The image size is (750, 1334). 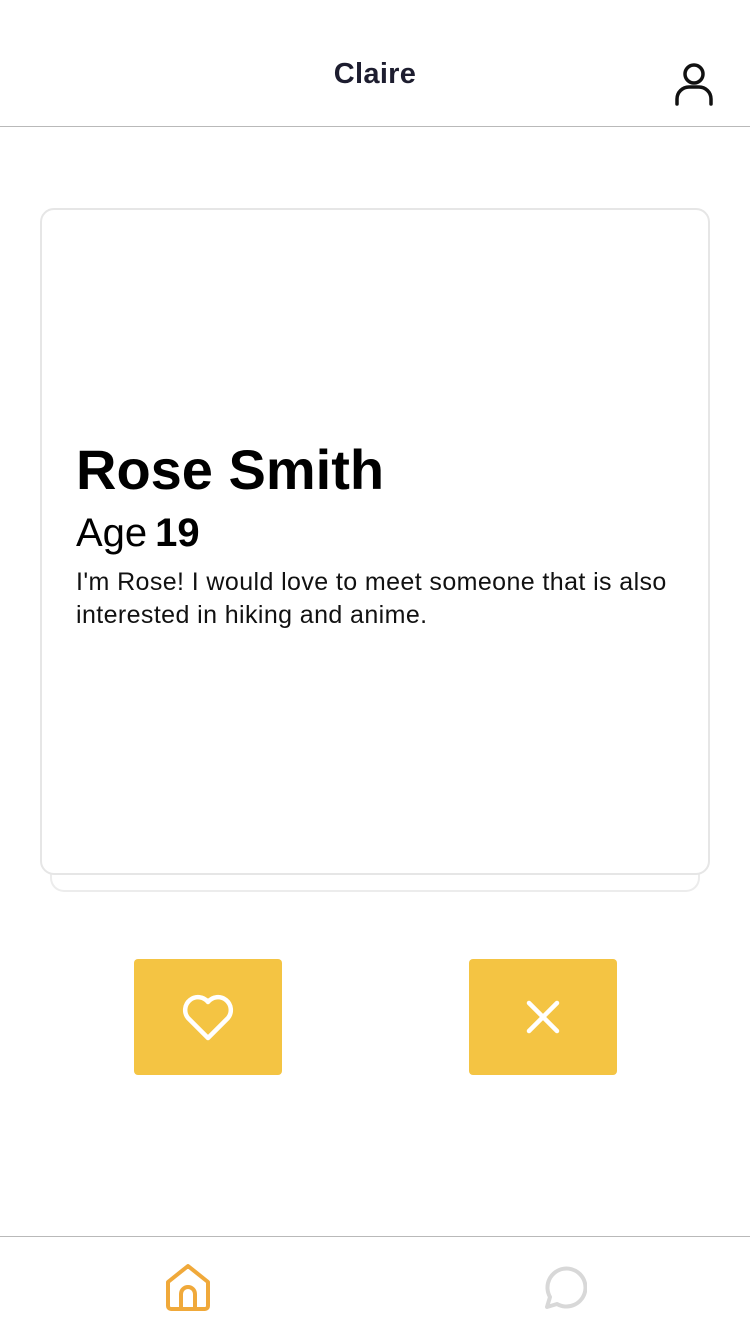 I want to click on nav-home, so click(x=188, y=1287).